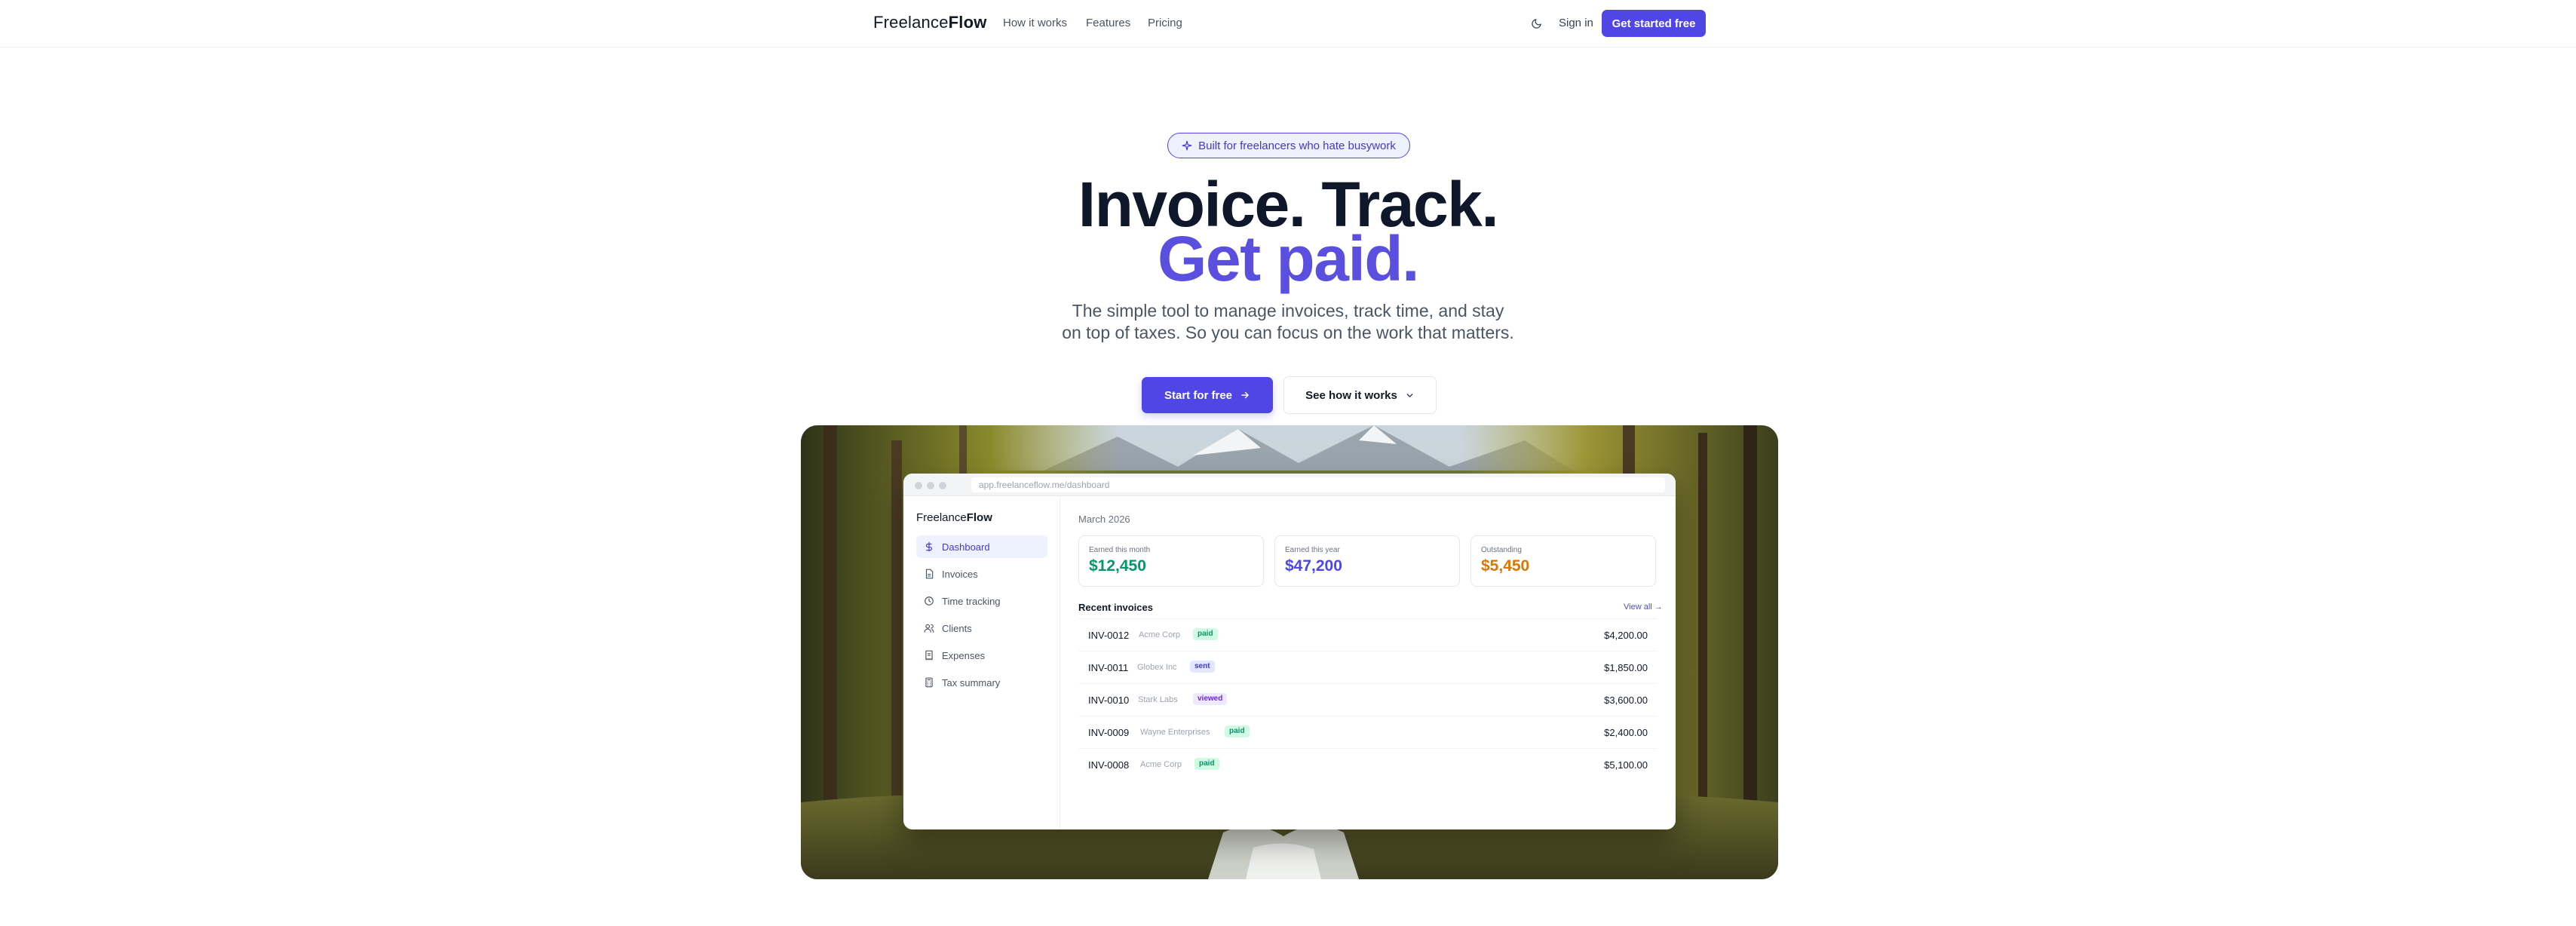  Describe the element at coordinates (1313, 566) in the screenshot. I see `stat-value: $47,200` at that location.